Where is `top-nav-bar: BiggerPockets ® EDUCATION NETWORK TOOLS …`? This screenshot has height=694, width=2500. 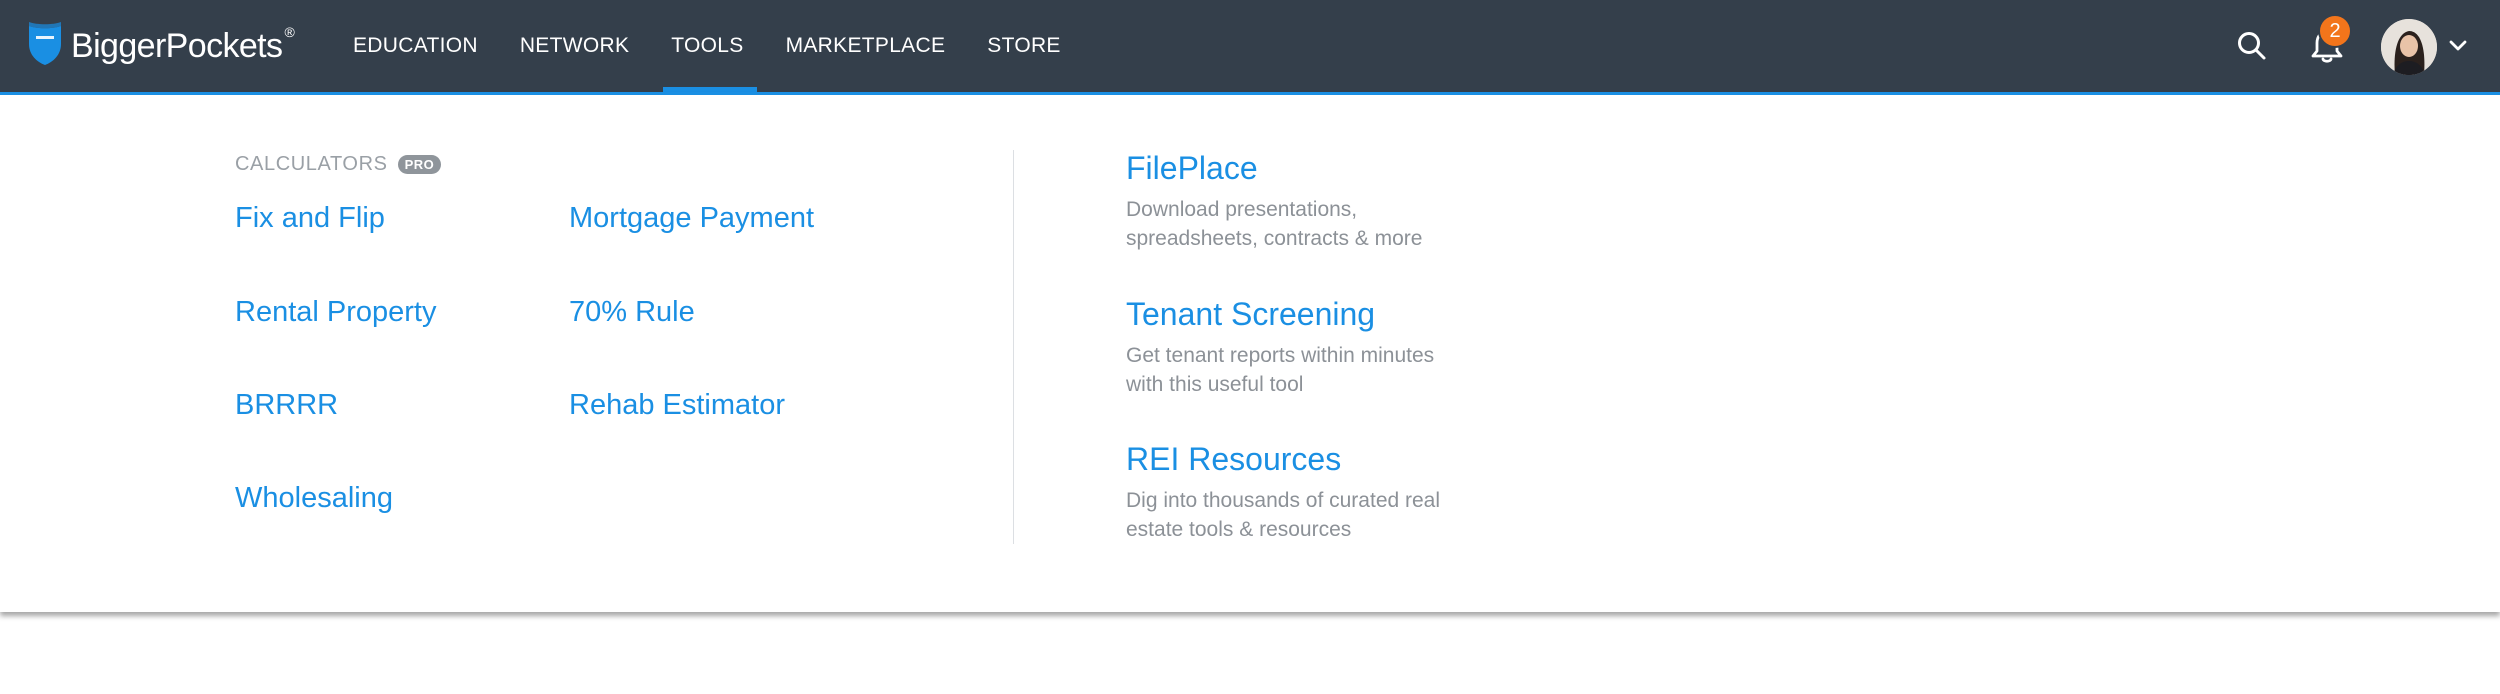
top-nav-bar: BiggerPockets ® EDUCATION NETWORK TOOLS … is located at coordinates (1250, 46).